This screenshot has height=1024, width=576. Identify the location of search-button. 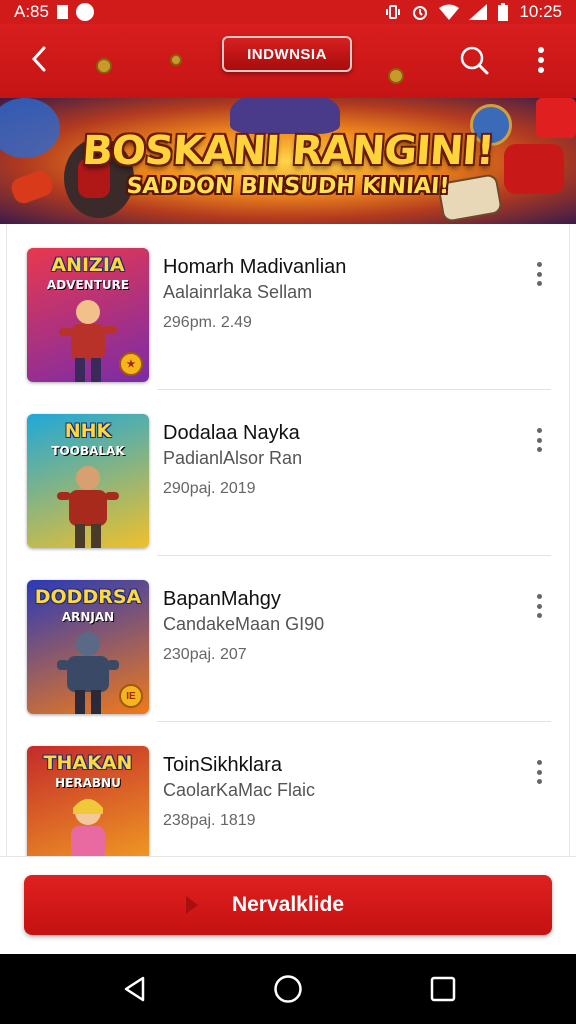
(474, 60).